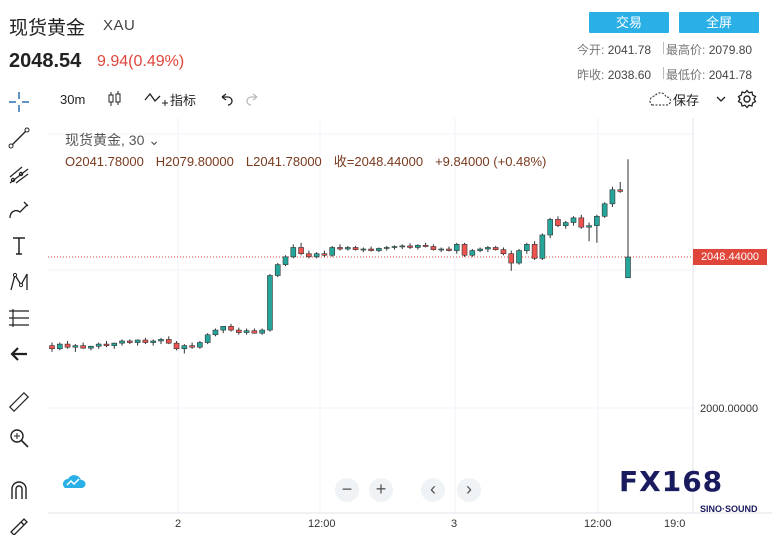  Describe the element at coordinates (183, 99) in the screenshot. I see `indicators-button: 指标` at that location.